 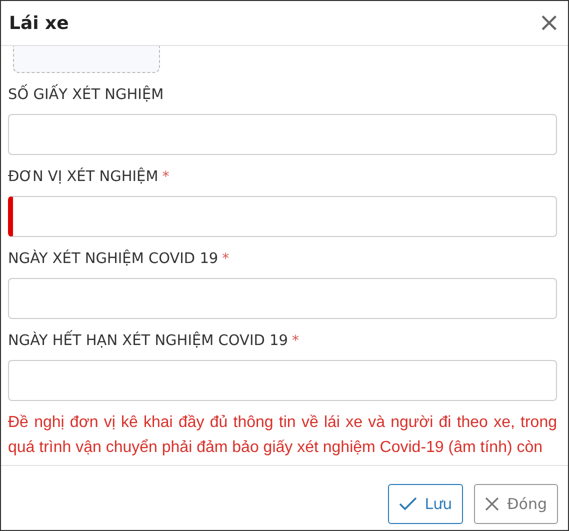 I want to click on close-icon, so click(x=492, y=504).